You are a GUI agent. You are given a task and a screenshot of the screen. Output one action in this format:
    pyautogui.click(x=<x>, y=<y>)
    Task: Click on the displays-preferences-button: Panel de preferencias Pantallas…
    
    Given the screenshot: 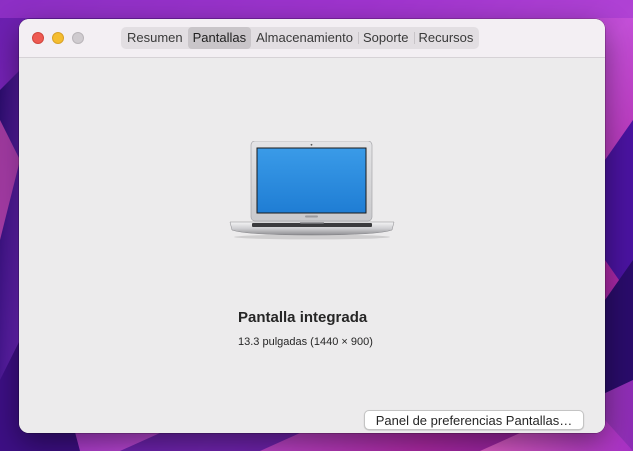 What is the action you would take?
    pyautogui.click(x=474, y=420)
    